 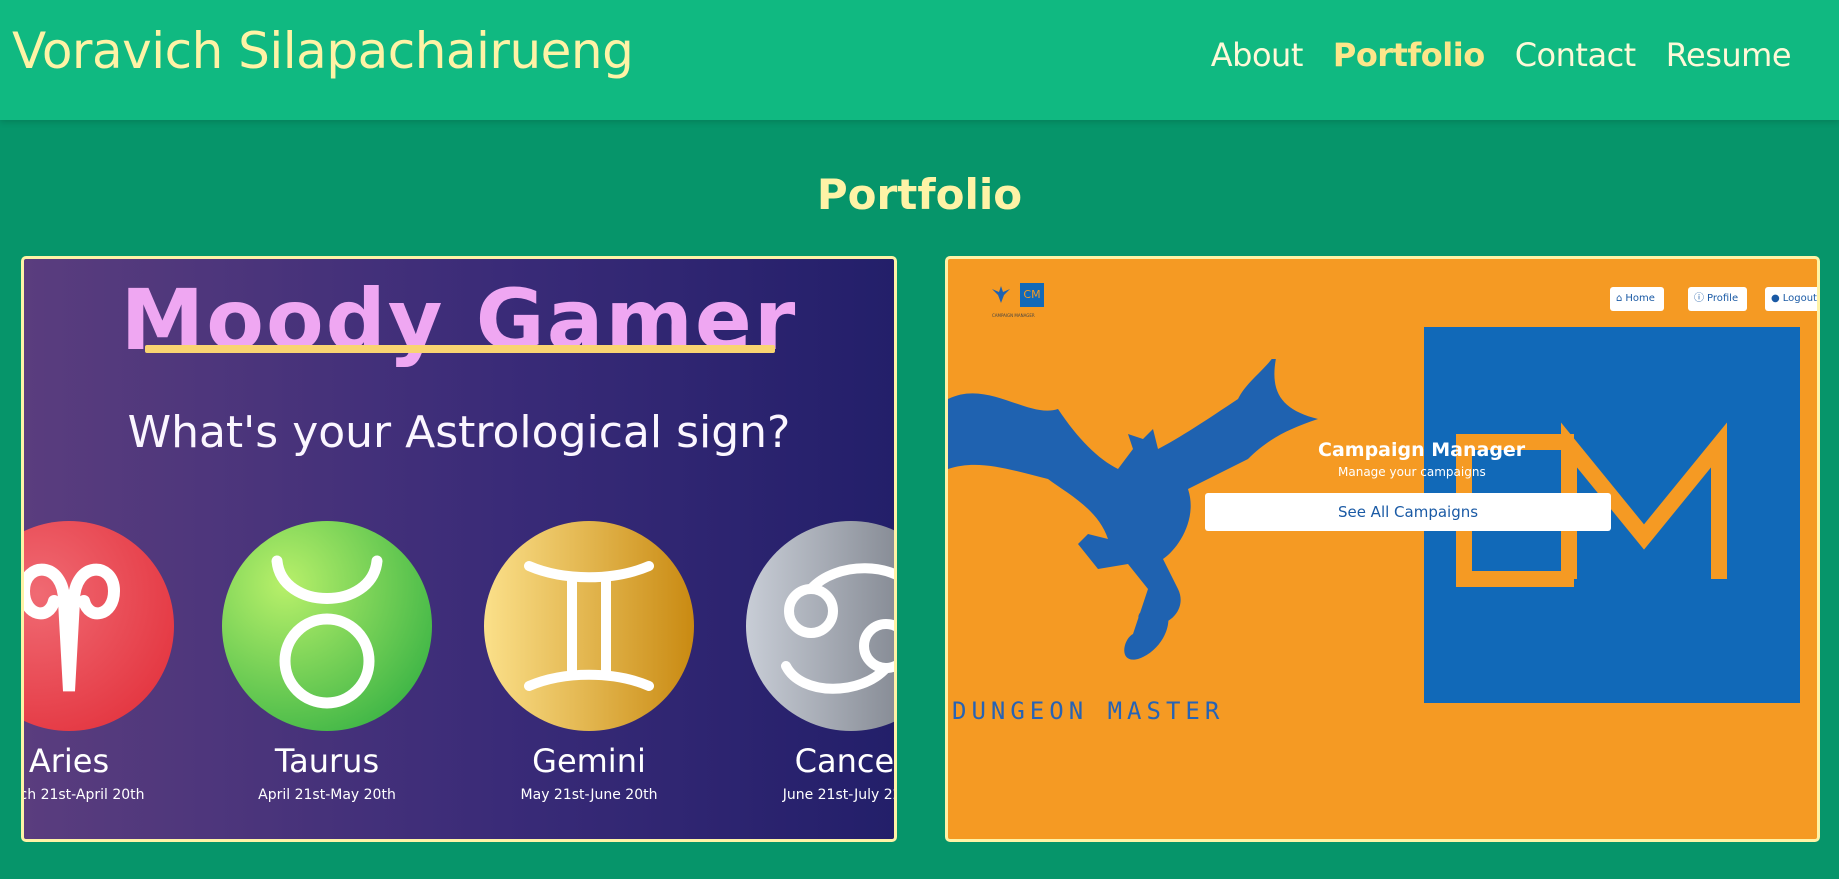 I want to click on home-button: ⌂ Home, so click(x=1637, y=299).